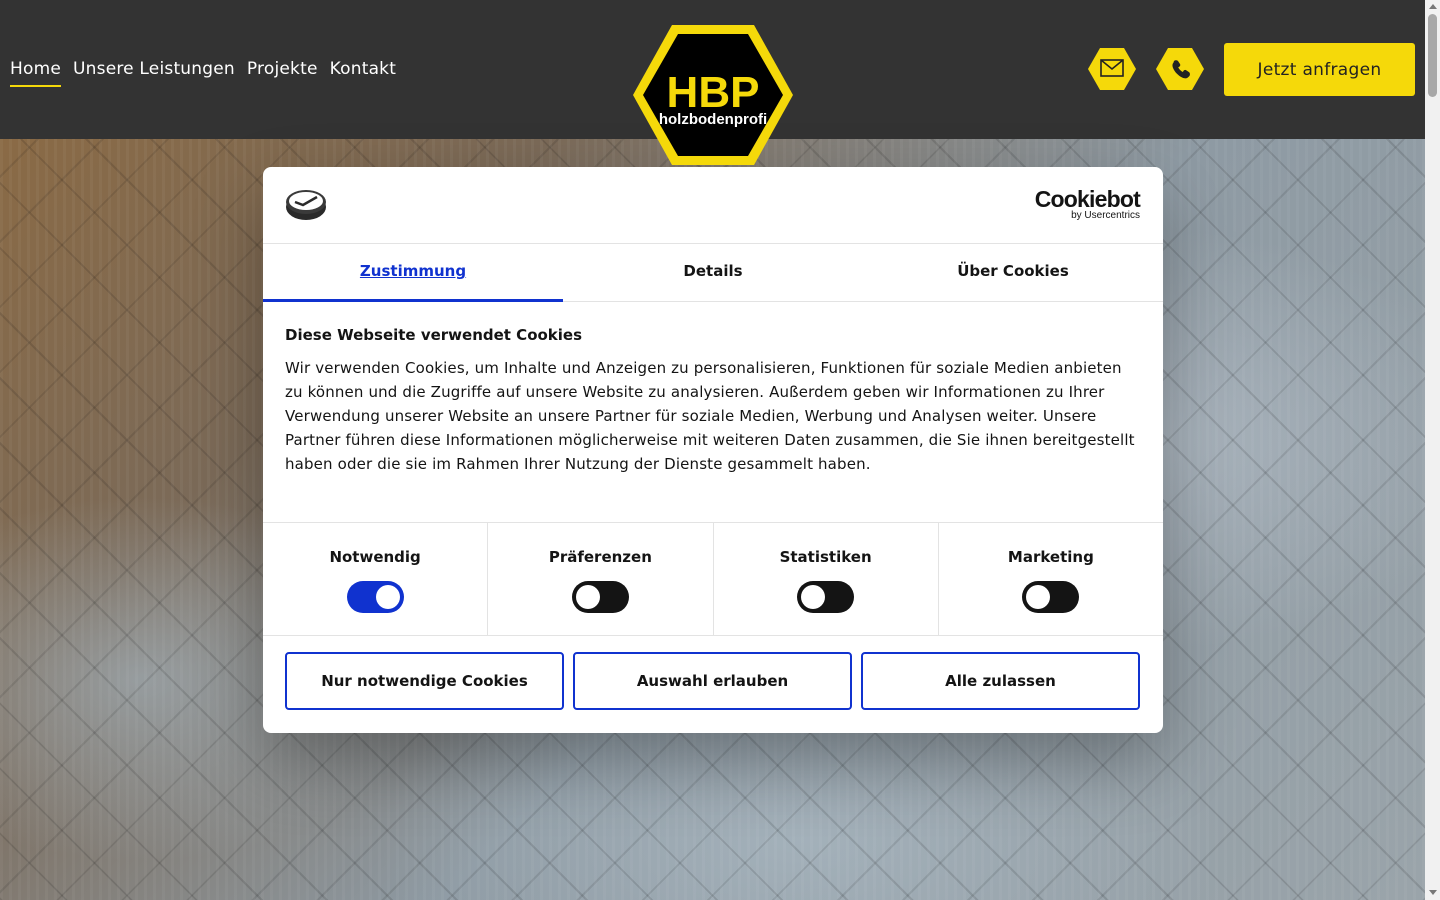  I want to click on nav-home: Home, so click(36, 73).